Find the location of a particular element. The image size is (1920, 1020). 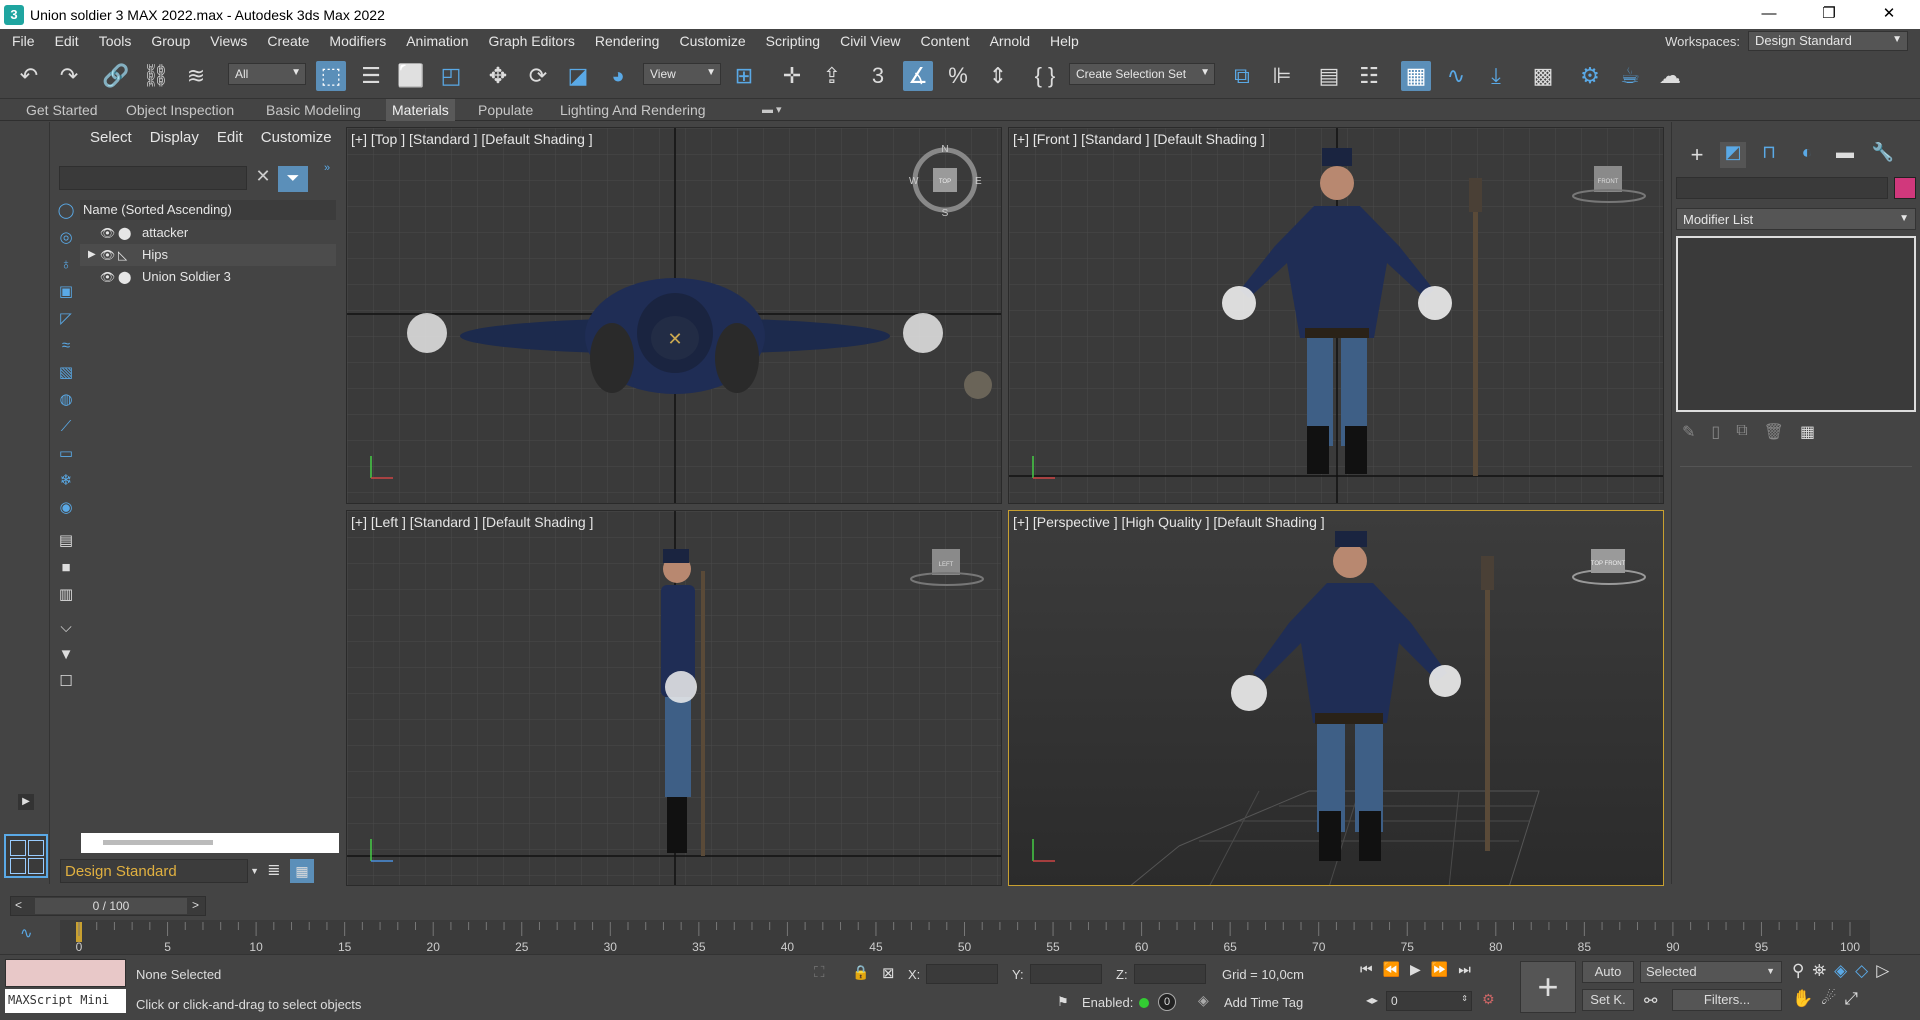

menu-graph-editors: Graph Editors is located at coordinates (531, 41).